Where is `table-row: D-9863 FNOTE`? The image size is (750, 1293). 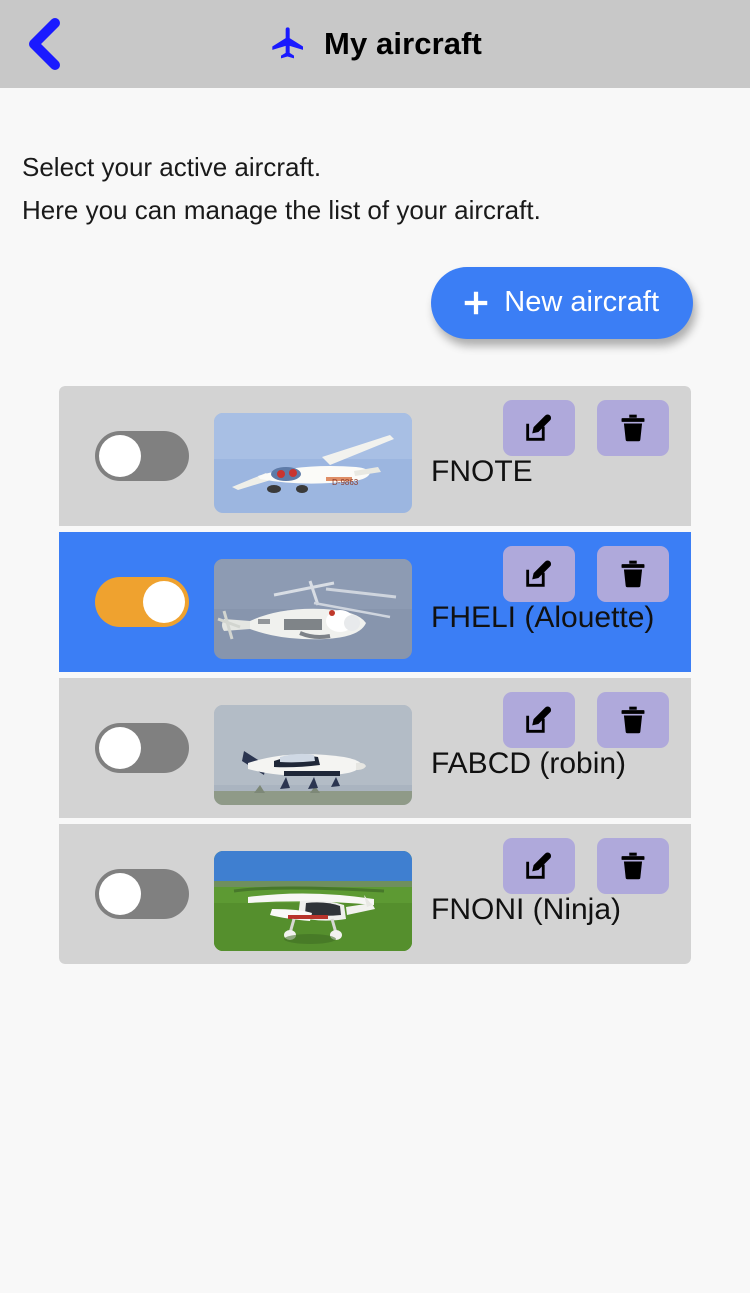
table-row: D-9863 FNOTE is located at coordinates (375, 455).